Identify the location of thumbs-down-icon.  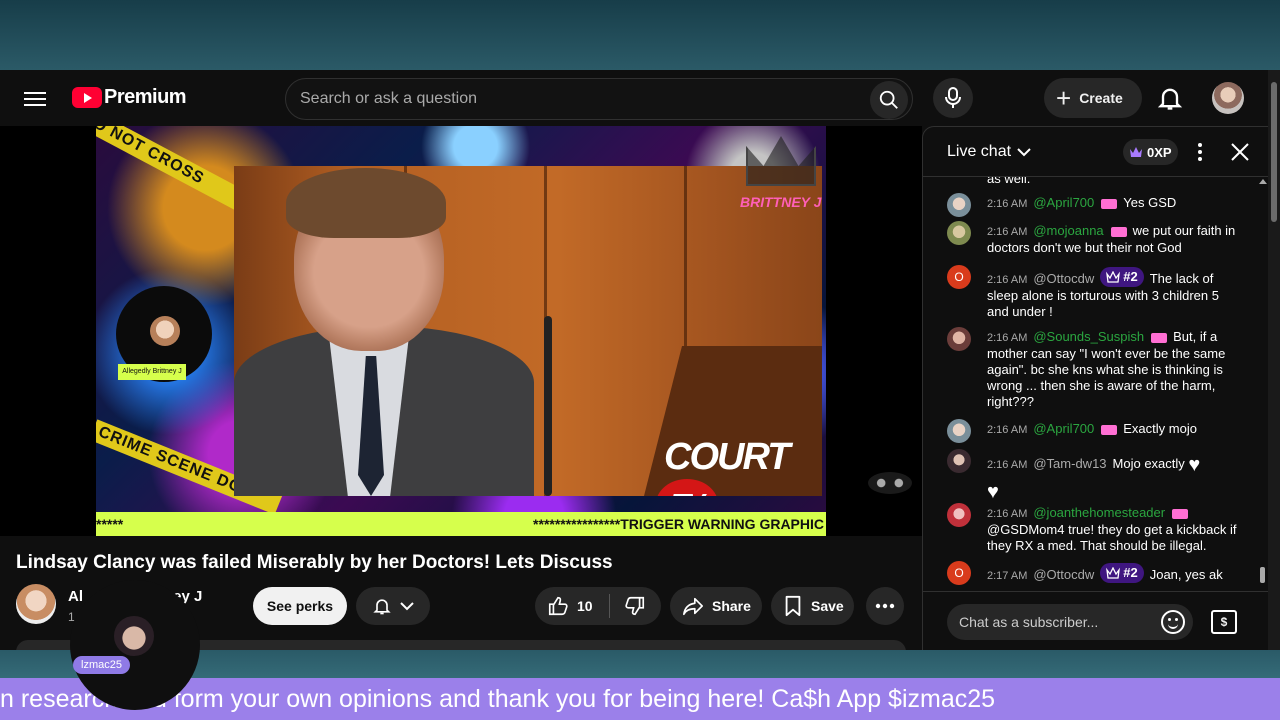
(634, 606).